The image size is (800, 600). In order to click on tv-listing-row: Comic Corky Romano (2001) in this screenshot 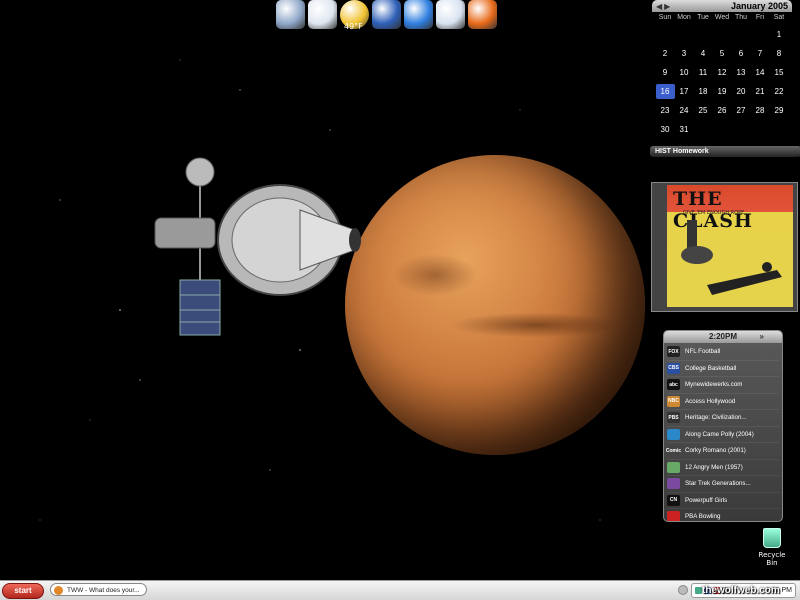, I will do `click(722, 451)`.